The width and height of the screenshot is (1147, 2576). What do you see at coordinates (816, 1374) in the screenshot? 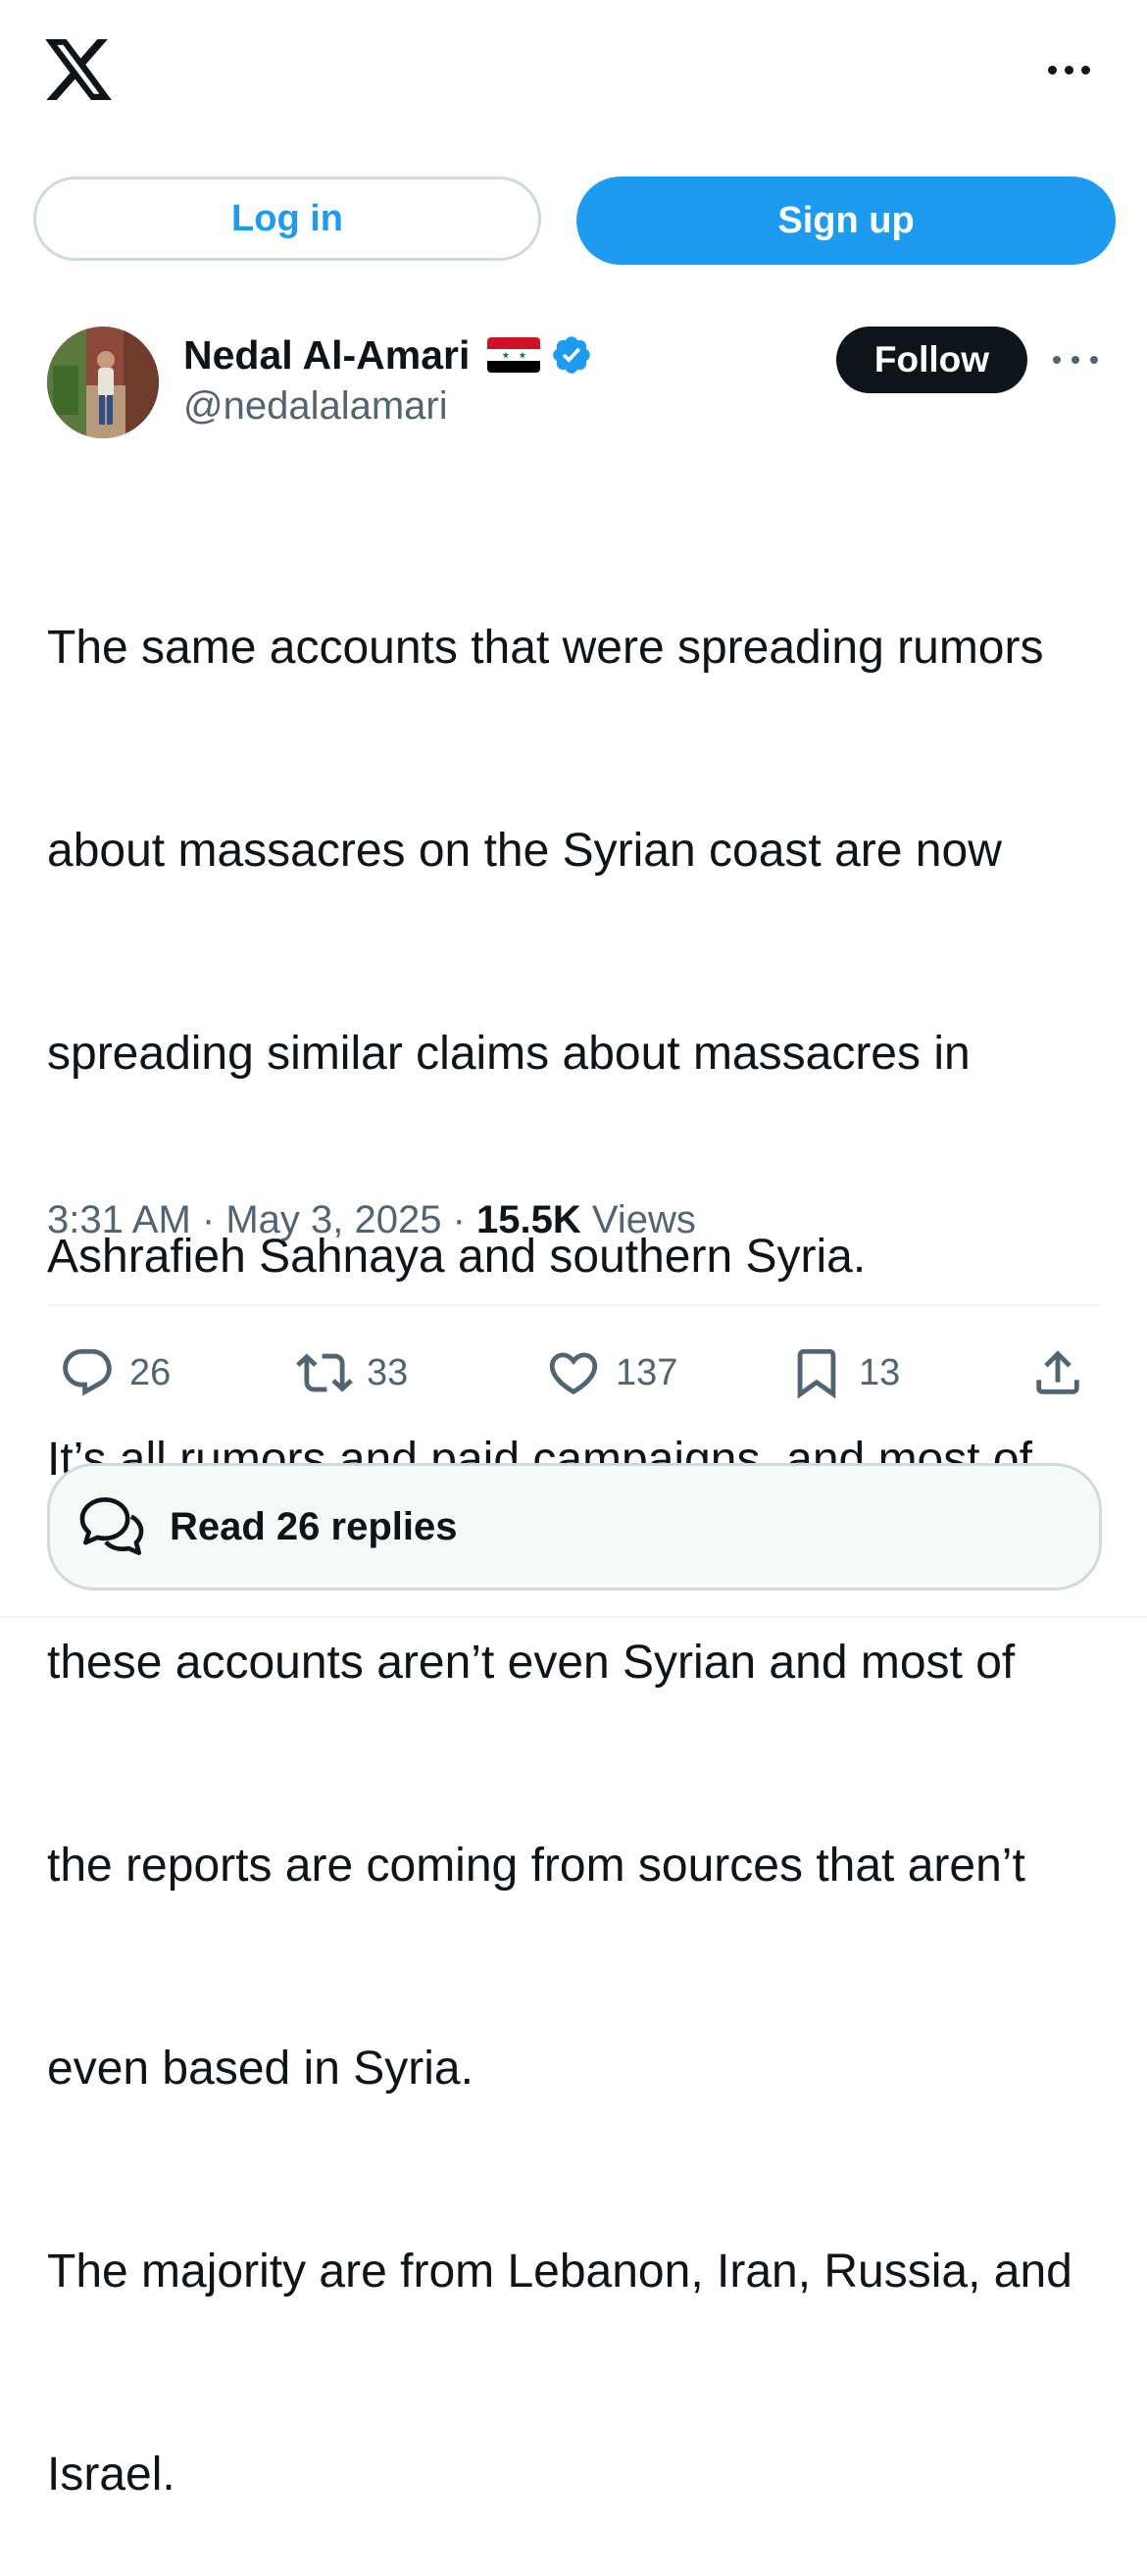
I see `bookmark-icon` at bounding box center [816, 1374].